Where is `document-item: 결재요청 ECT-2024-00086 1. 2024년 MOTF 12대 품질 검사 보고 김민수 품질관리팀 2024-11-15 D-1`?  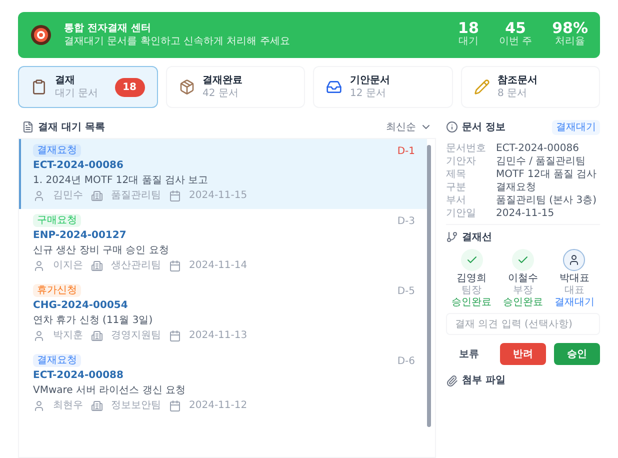 document-item: 결재요청 ECT-2024-00086 1. 2024년 MOTF 12대 품질 검사 보고 김민수 품질관리팀 2024-11-15 D-1 is located at coordinates (223, 174).